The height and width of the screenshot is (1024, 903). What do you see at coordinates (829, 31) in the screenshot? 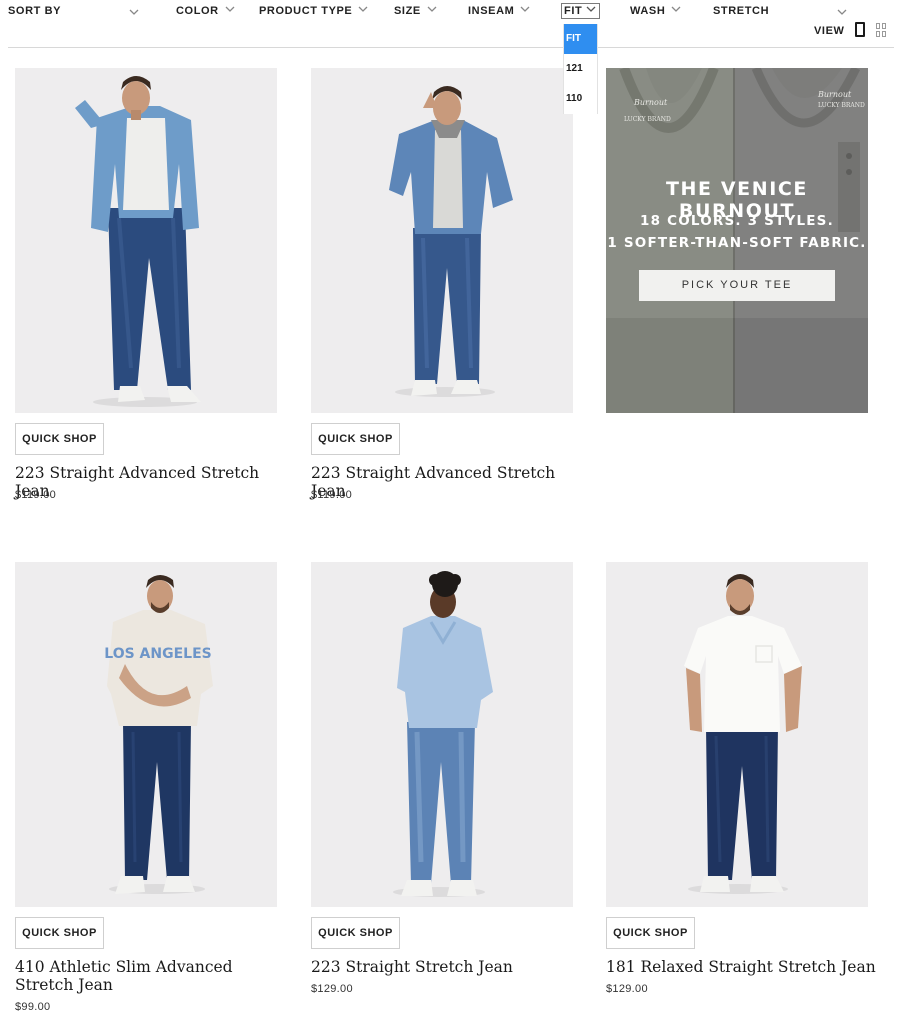
I see `view-label: VIEW` at bounding box center [829, 31].